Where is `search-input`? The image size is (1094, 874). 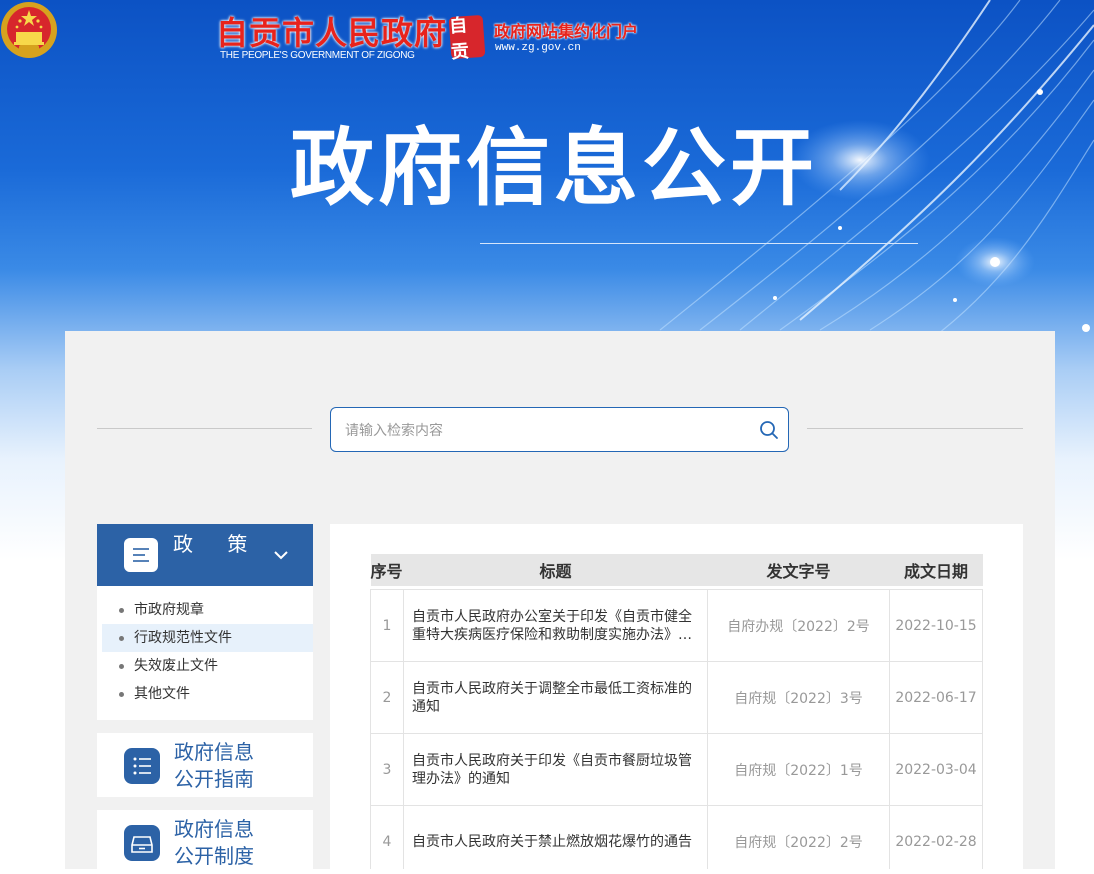 search-input is located at coordinates (545, 431).